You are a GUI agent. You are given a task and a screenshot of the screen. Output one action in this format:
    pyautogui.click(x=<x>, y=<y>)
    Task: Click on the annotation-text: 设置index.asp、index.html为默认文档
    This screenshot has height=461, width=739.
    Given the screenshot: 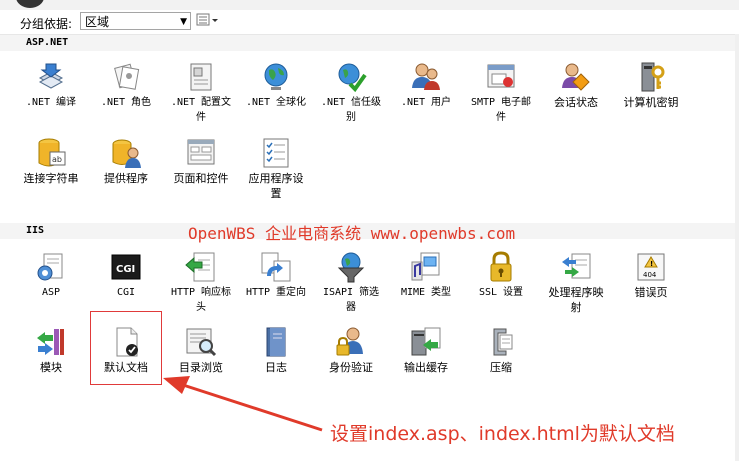 What is the action you would take?
    pyautogui.click(x=502, y=434)
    